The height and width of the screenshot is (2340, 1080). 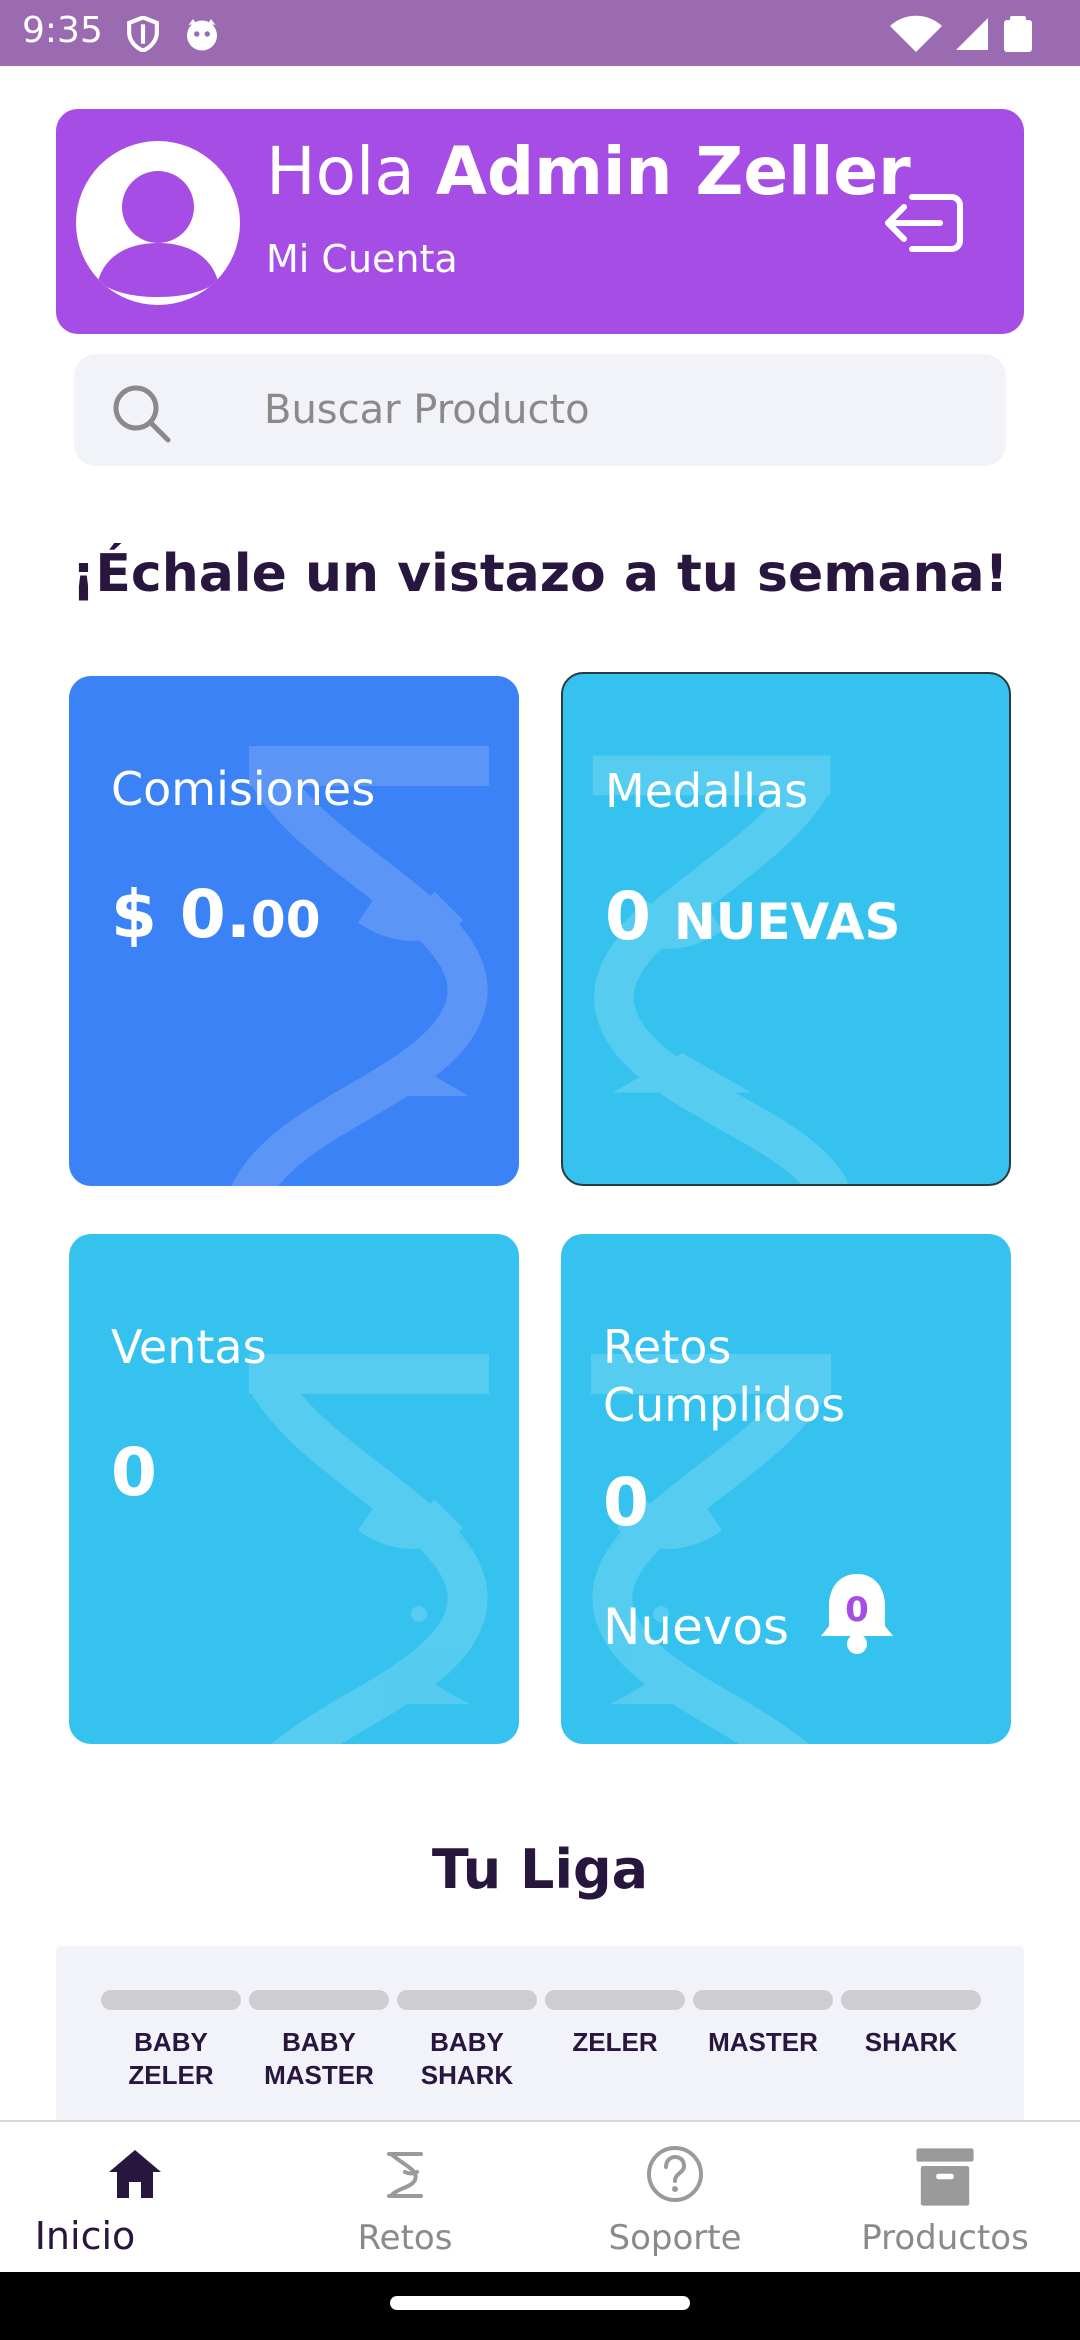 What do you see at coordinates (319, 2075) in the screenshot?
I see `liga-label-line: MASTER` at bounding box center [319, 2075].